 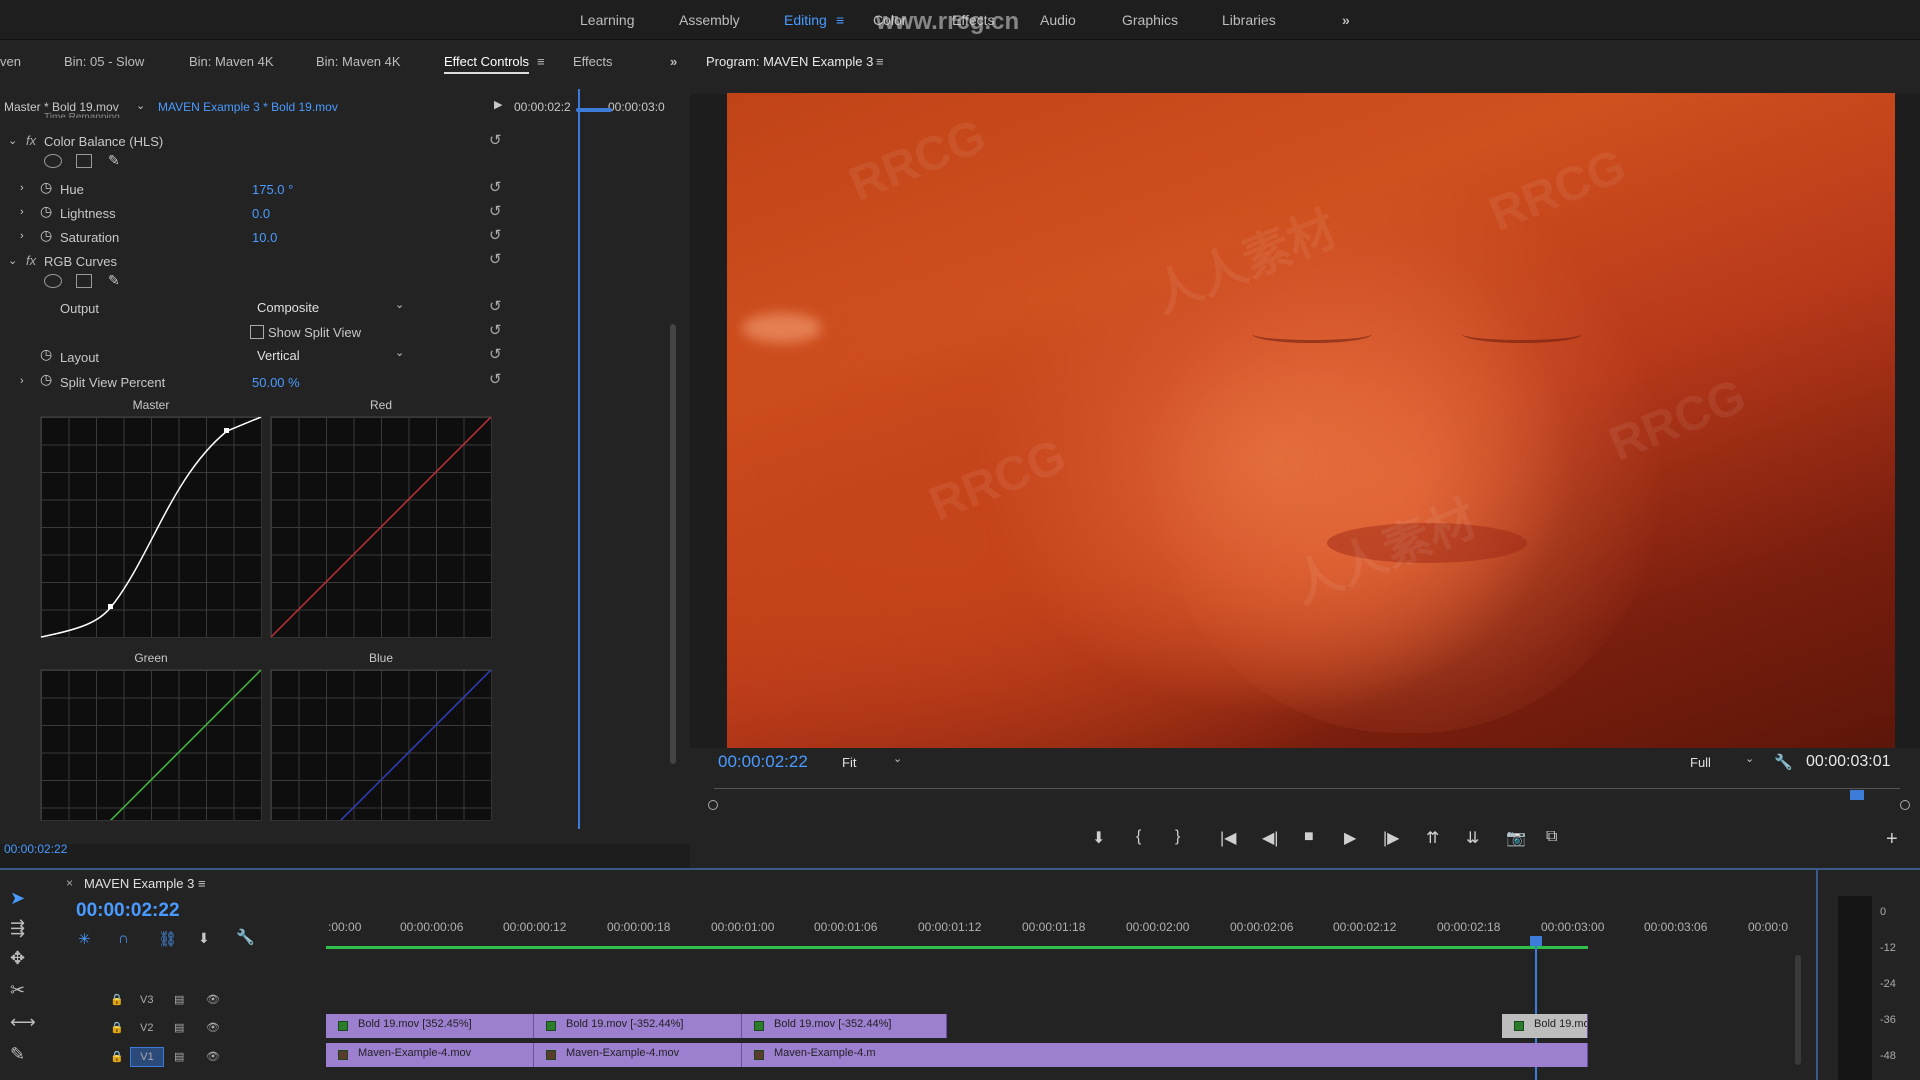 I want to click on linked-selection-icon: ⛓, so click(x=167, y=939).